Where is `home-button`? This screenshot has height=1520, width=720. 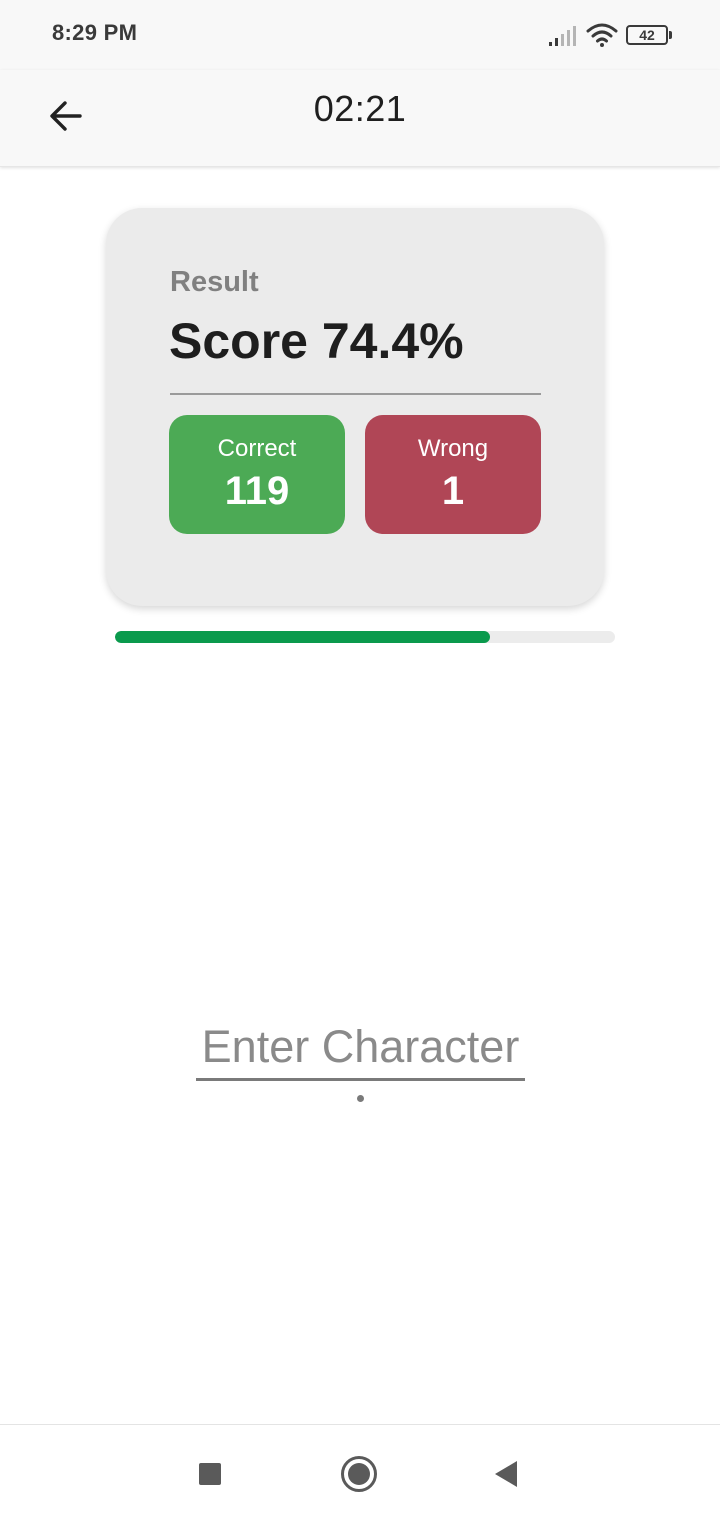
home-button is located at coordinates (359, 1474).